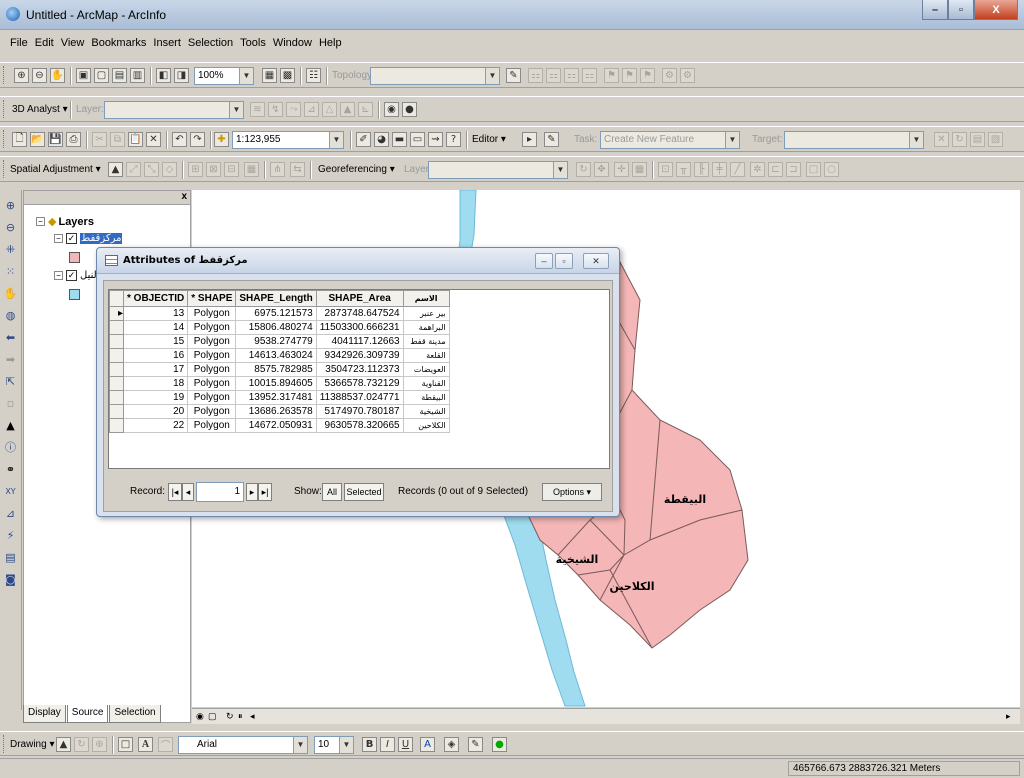 This screenshot has width=1024, height=778. Describe the element at coordinates (252, 716) in the screenshot. I see `scroll-left-icon: ◂` at that location.